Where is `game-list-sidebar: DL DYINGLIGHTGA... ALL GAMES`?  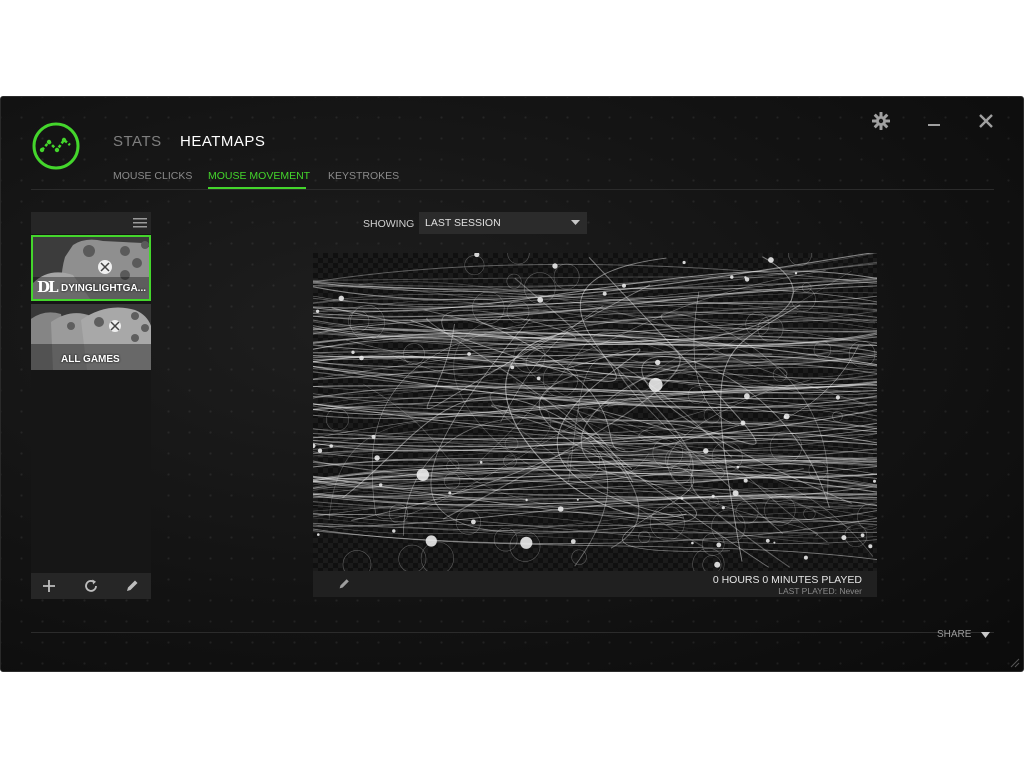 game-list-sidebar: DL DYINGLIGHTGA... ALL GAMES is located at coordinates (91, 405).